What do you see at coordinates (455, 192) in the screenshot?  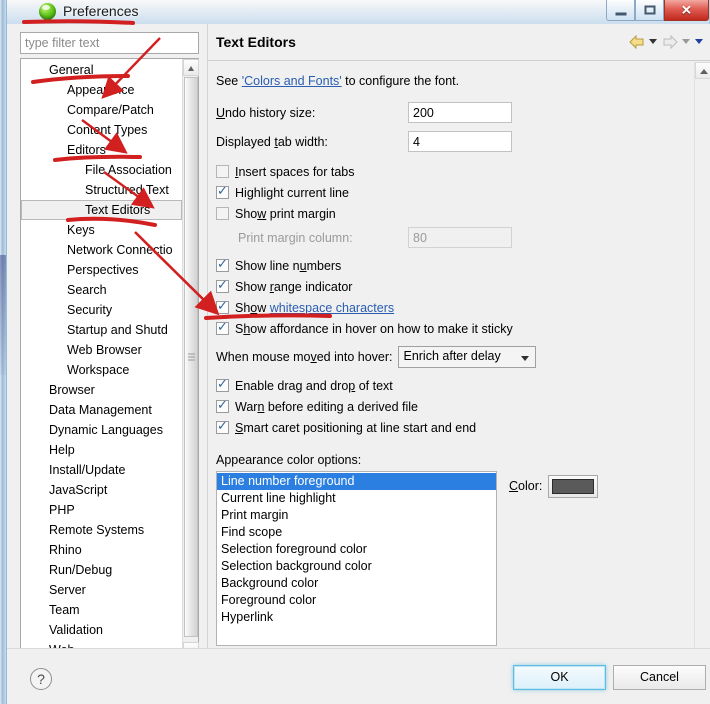 I see `highlight-line-row: Highlight current line` at bounding box center [455, 192].